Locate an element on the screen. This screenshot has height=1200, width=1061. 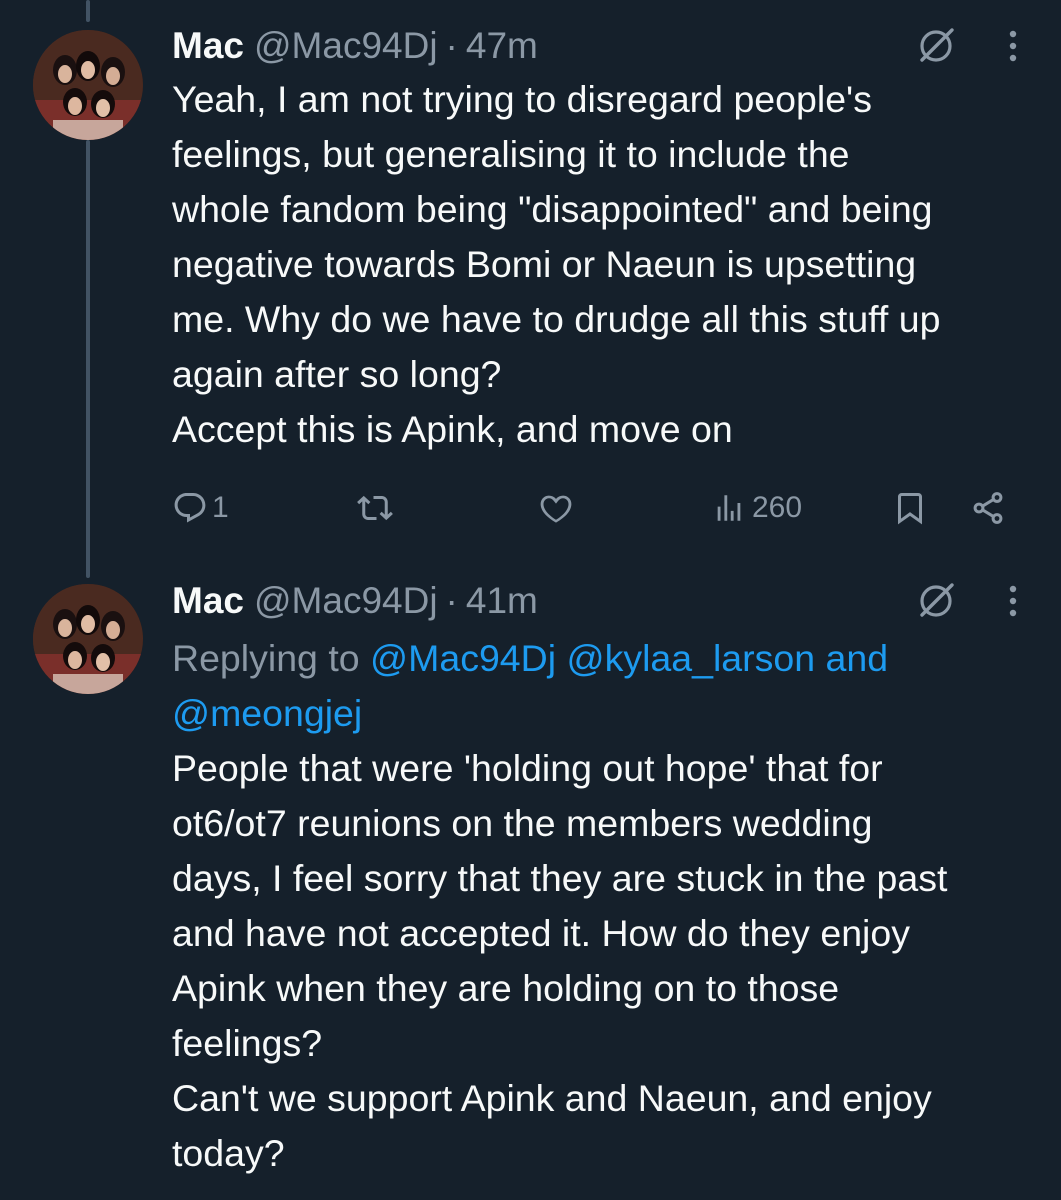
reply-count: 1 is located at coordinates (220, 507).